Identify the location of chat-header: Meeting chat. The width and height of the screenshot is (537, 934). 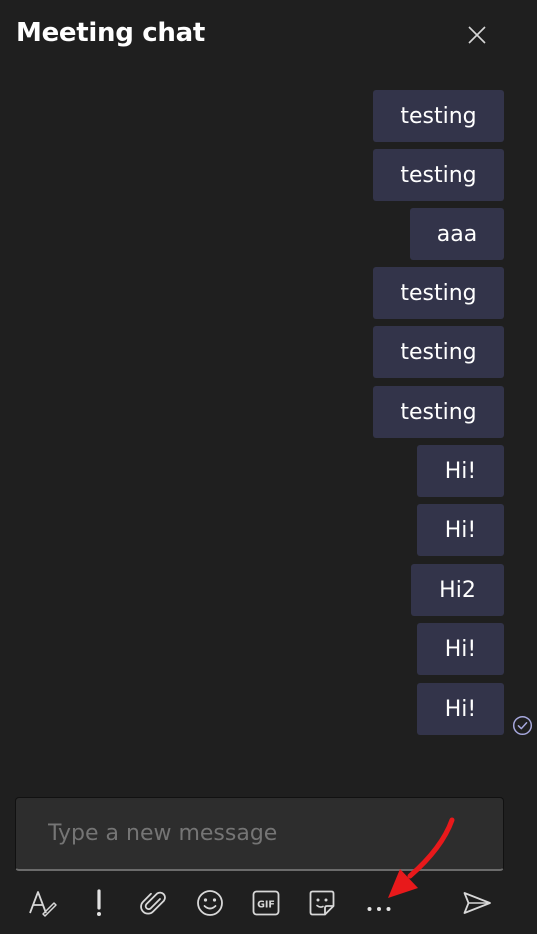
(268, 40).